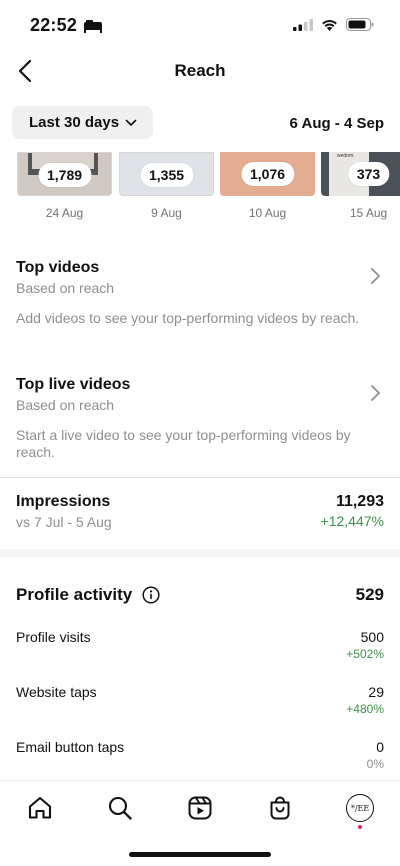  Describe the element at coordinates (372, 637) in the screenshot. I see `profile-visits-value: 500` at that location.